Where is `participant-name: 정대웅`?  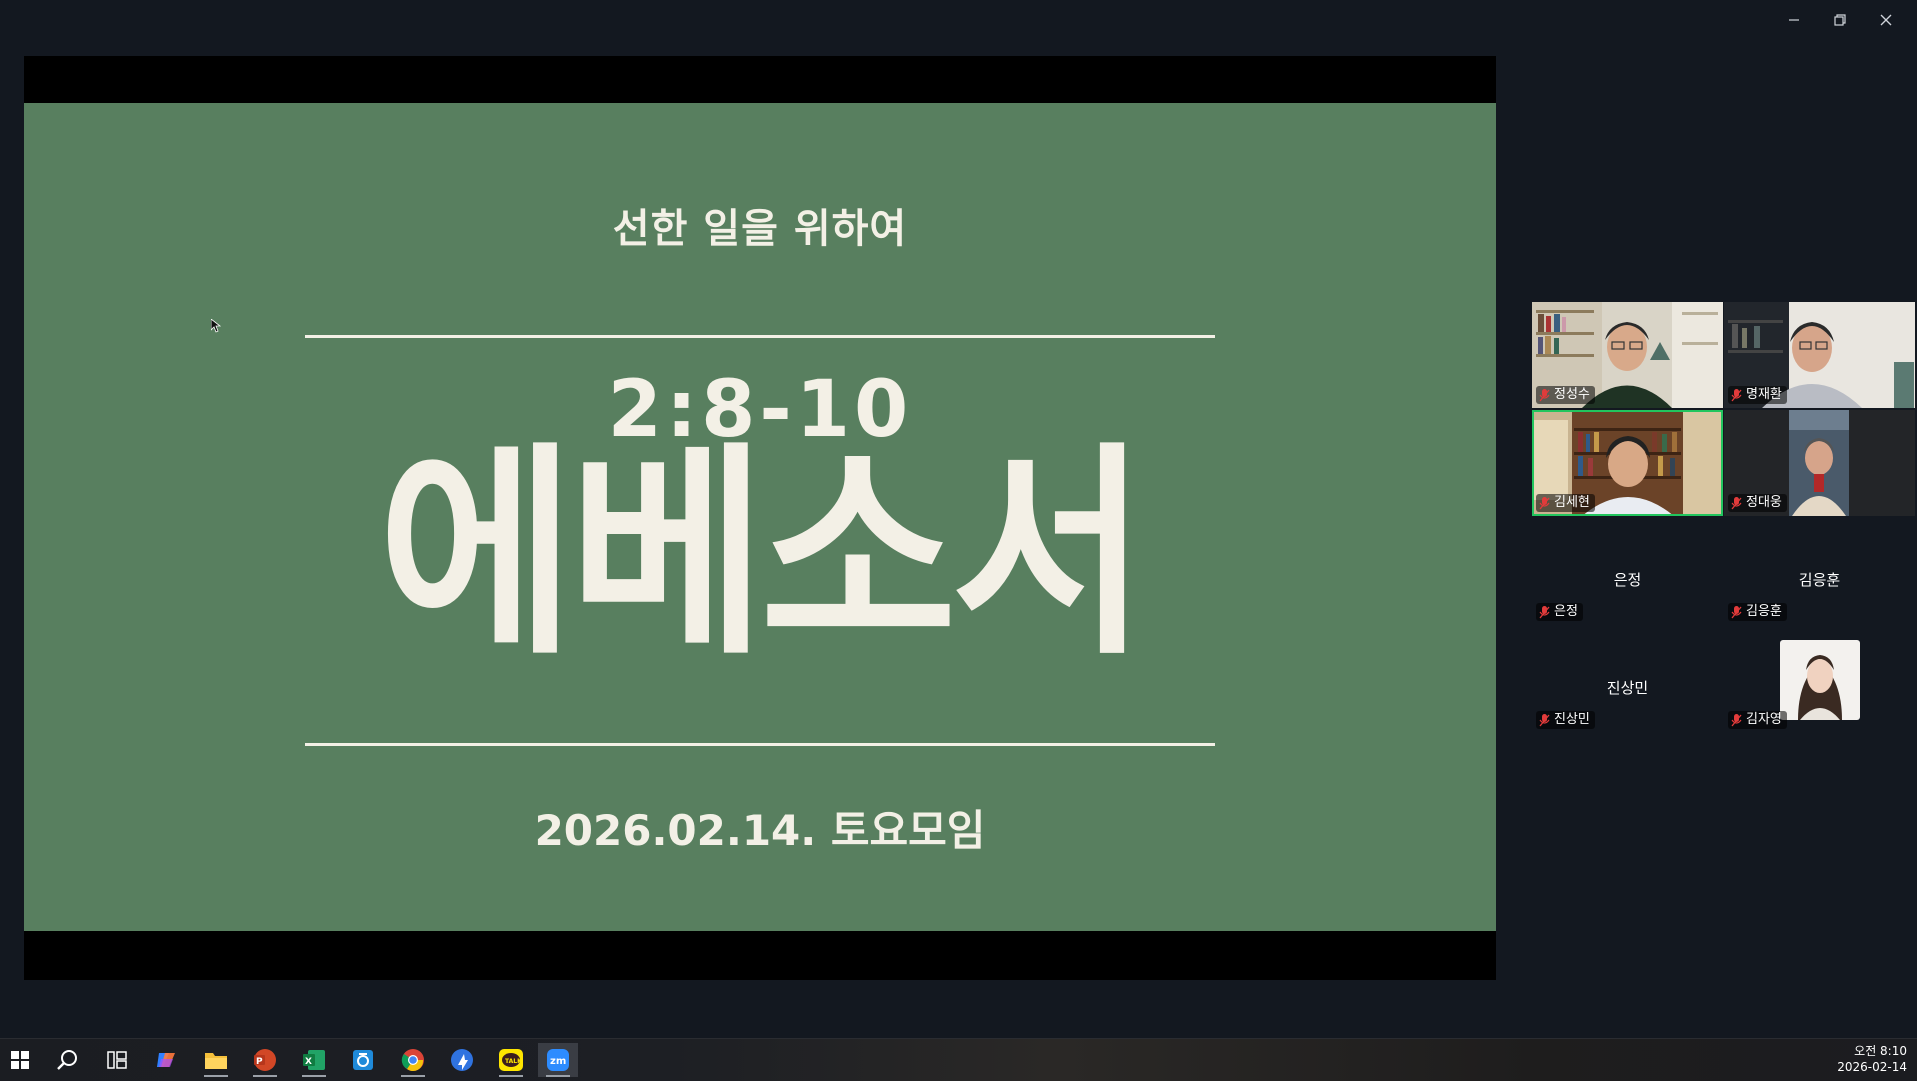
participant-name: 정대웅 is located at coordinates (1764, 502).